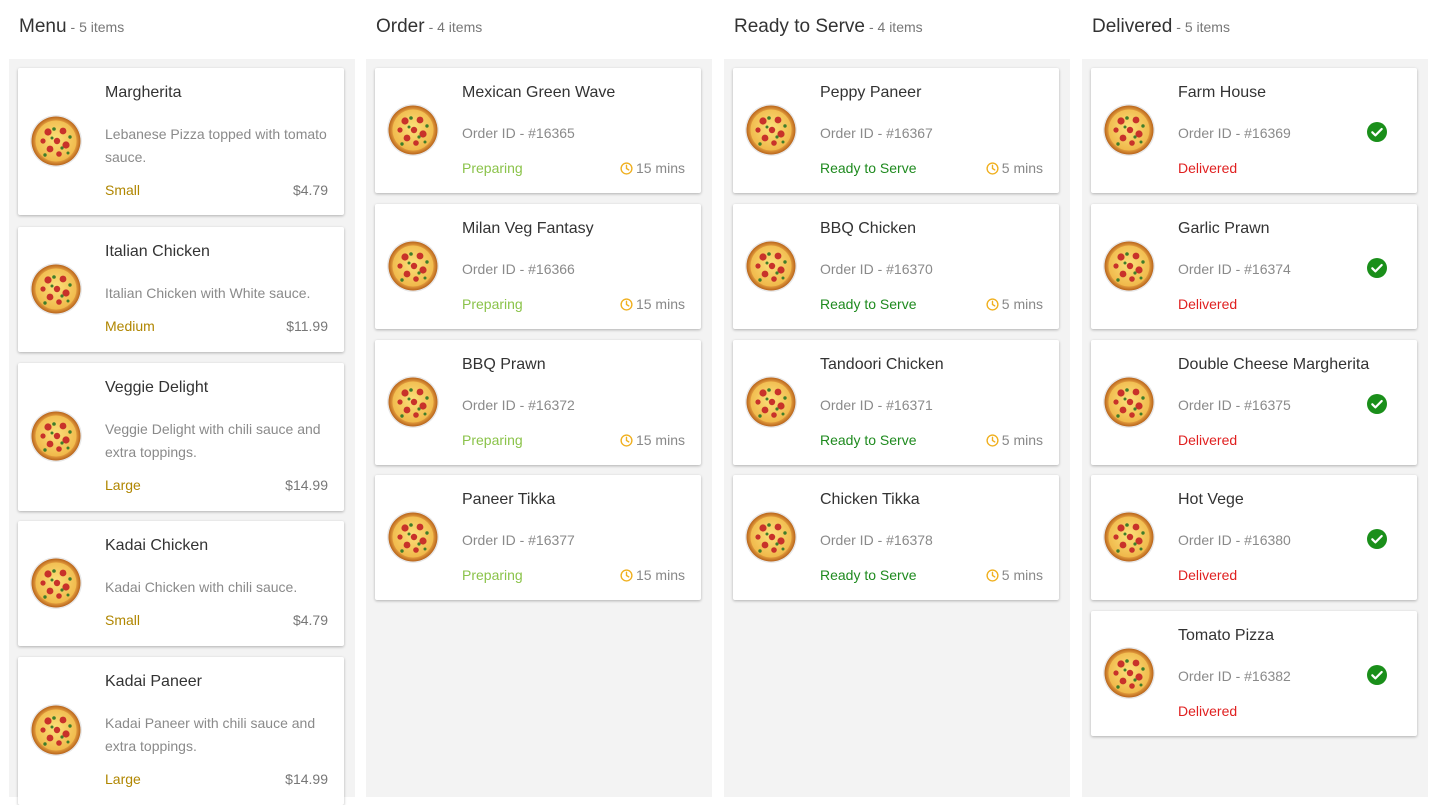 This screenshot has width=1445, height=805. Describe the element at coordinates (539, 92) in the screenshot. I see `card-title: Mexican Green Wave` at that location.